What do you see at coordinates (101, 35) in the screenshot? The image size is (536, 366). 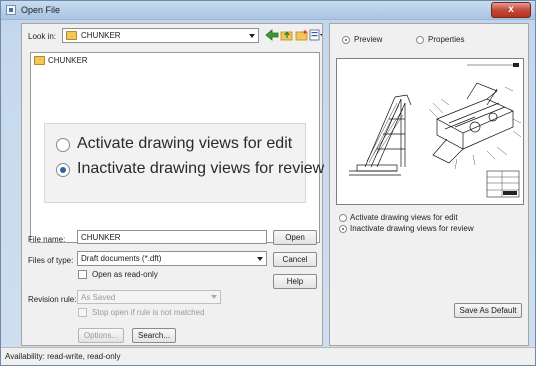 I see `look-in-value: CHUNKER` at bounding box center [101, 35].